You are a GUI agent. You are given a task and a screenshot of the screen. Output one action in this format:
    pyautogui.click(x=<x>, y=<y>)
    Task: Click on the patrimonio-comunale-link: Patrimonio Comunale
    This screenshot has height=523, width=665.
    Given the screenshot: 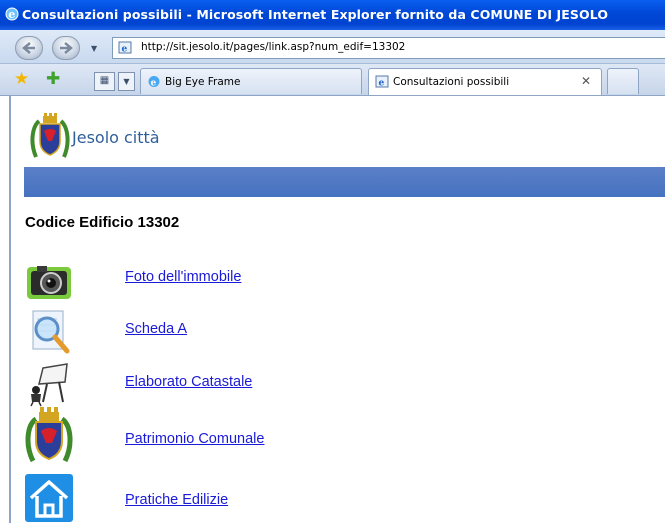 What is the action you would take?
    pyautogui.click(x=194, y=439)
    